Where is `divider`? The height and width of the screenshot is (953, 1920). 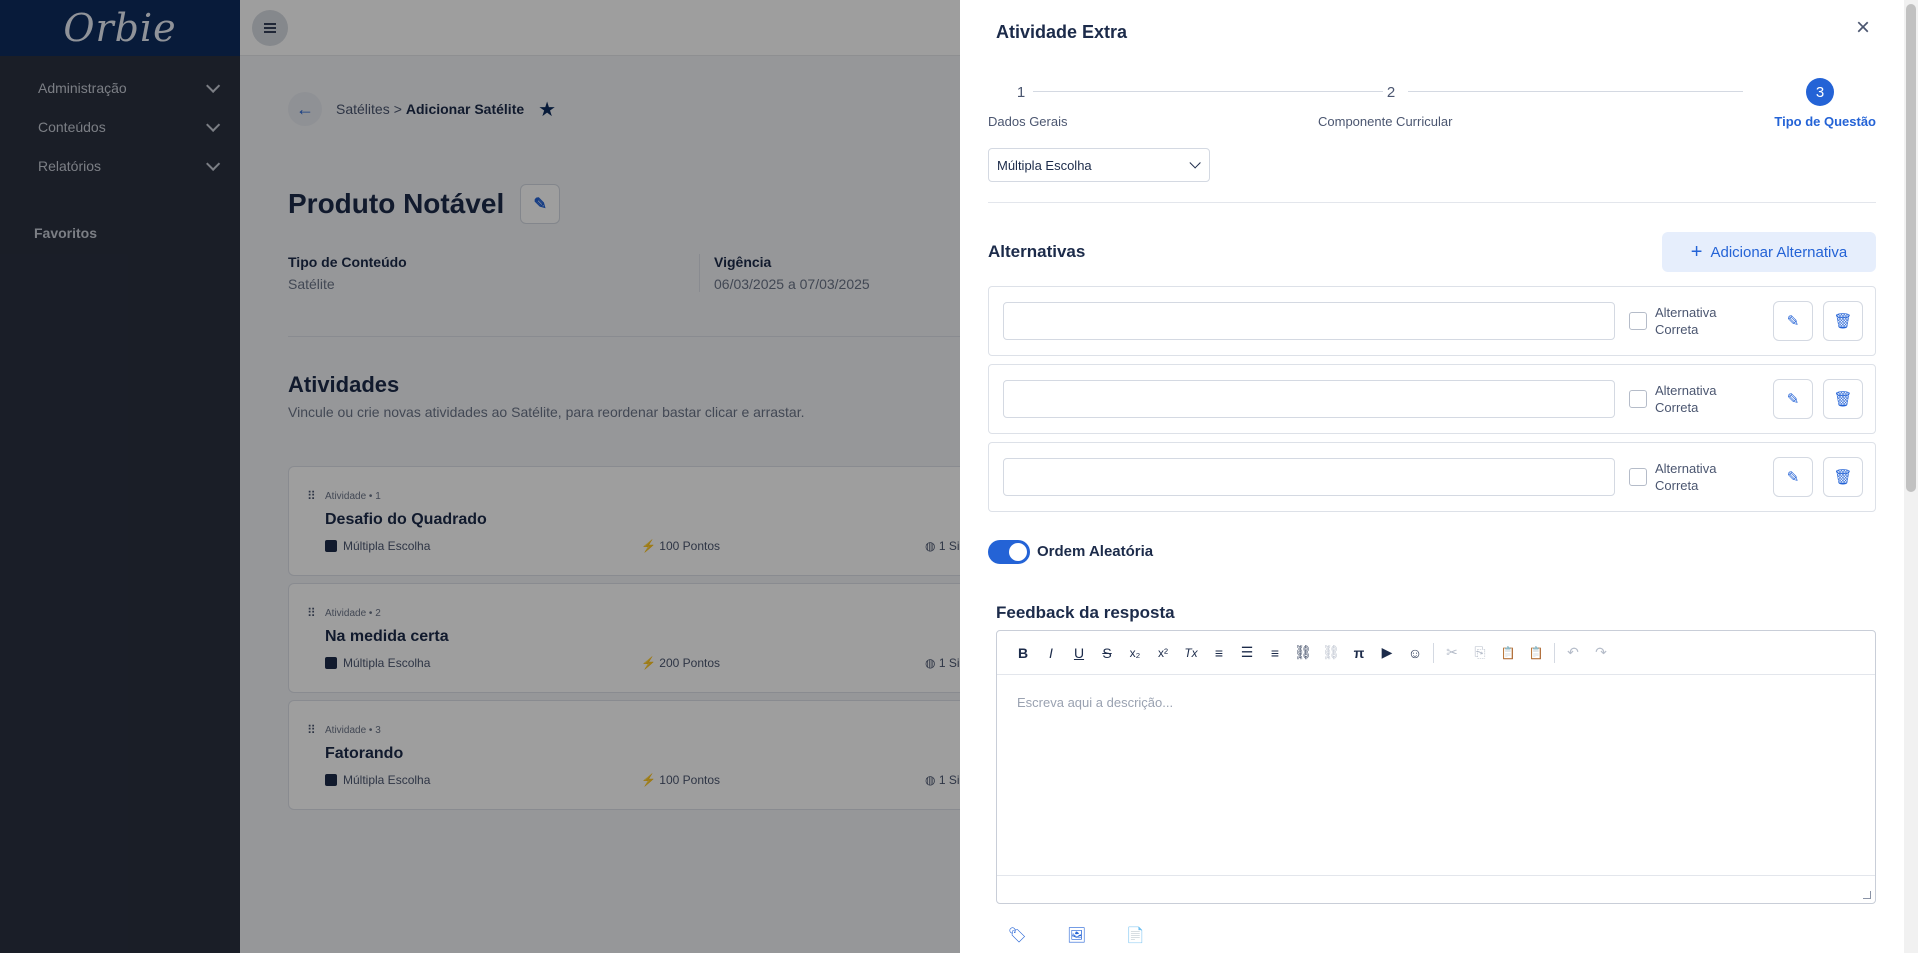 divider is located at coordinates (1432, 202).